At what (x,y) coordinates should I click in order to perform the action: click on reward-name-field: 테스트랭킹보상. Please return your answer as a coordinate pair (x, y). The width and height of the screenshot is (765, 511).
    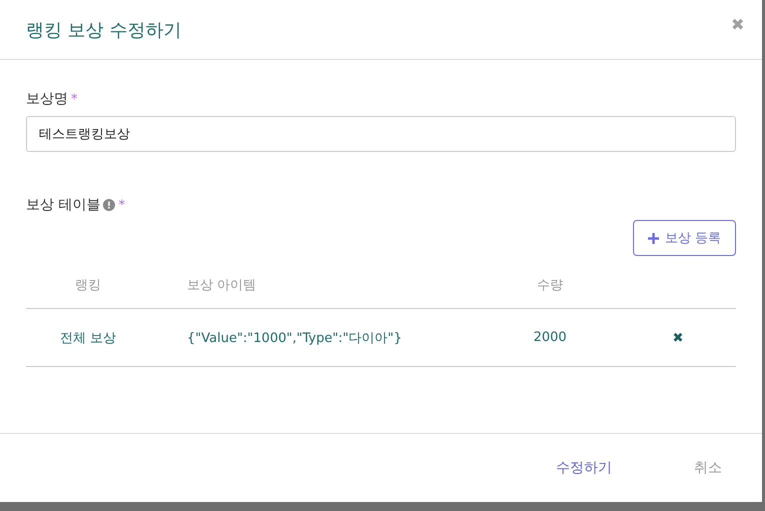
    Looking at the image, I should click on (381, 134).